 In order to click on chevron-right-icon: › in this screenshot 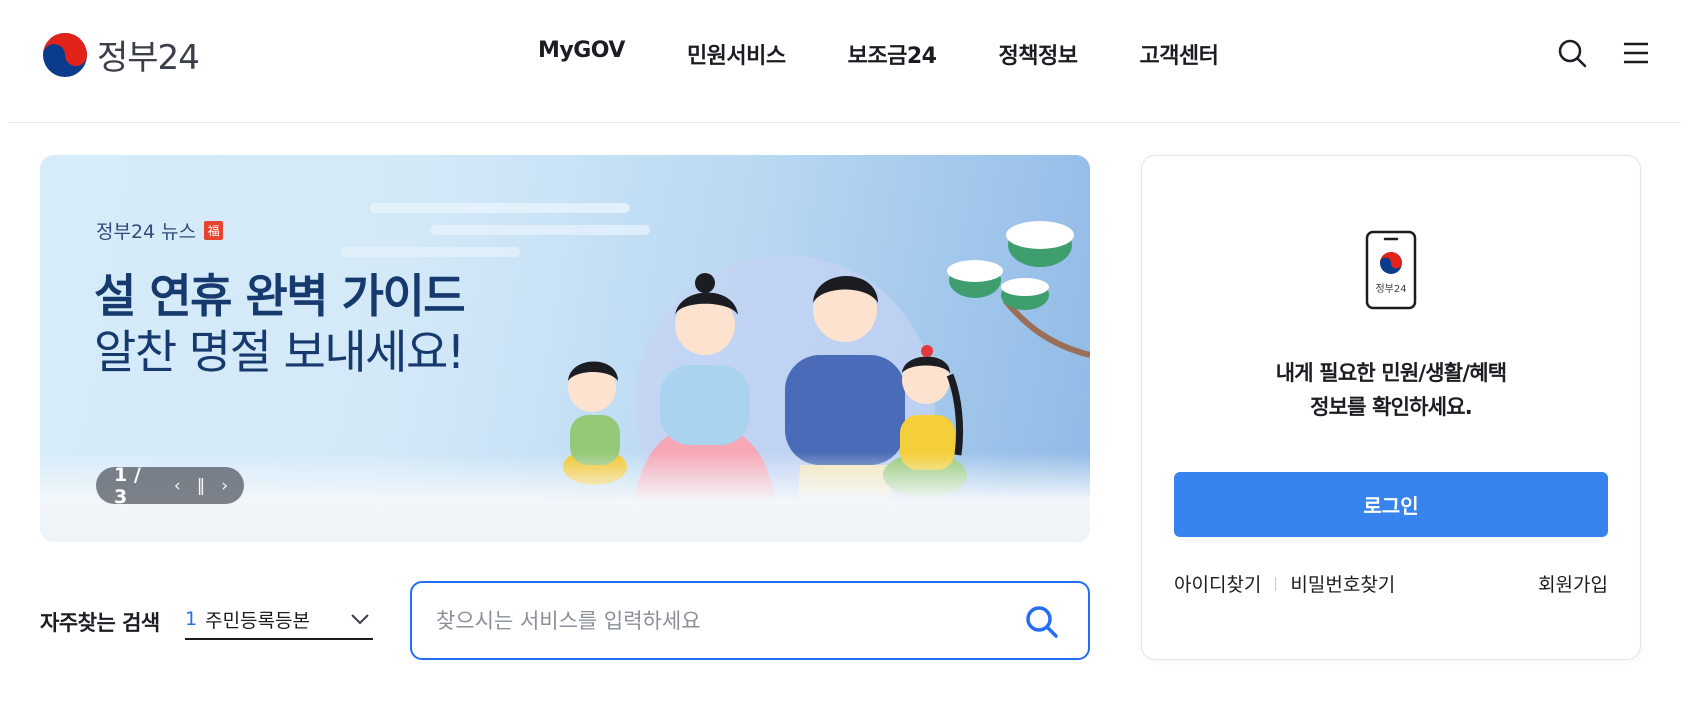, I will do `click(224, 486)`.